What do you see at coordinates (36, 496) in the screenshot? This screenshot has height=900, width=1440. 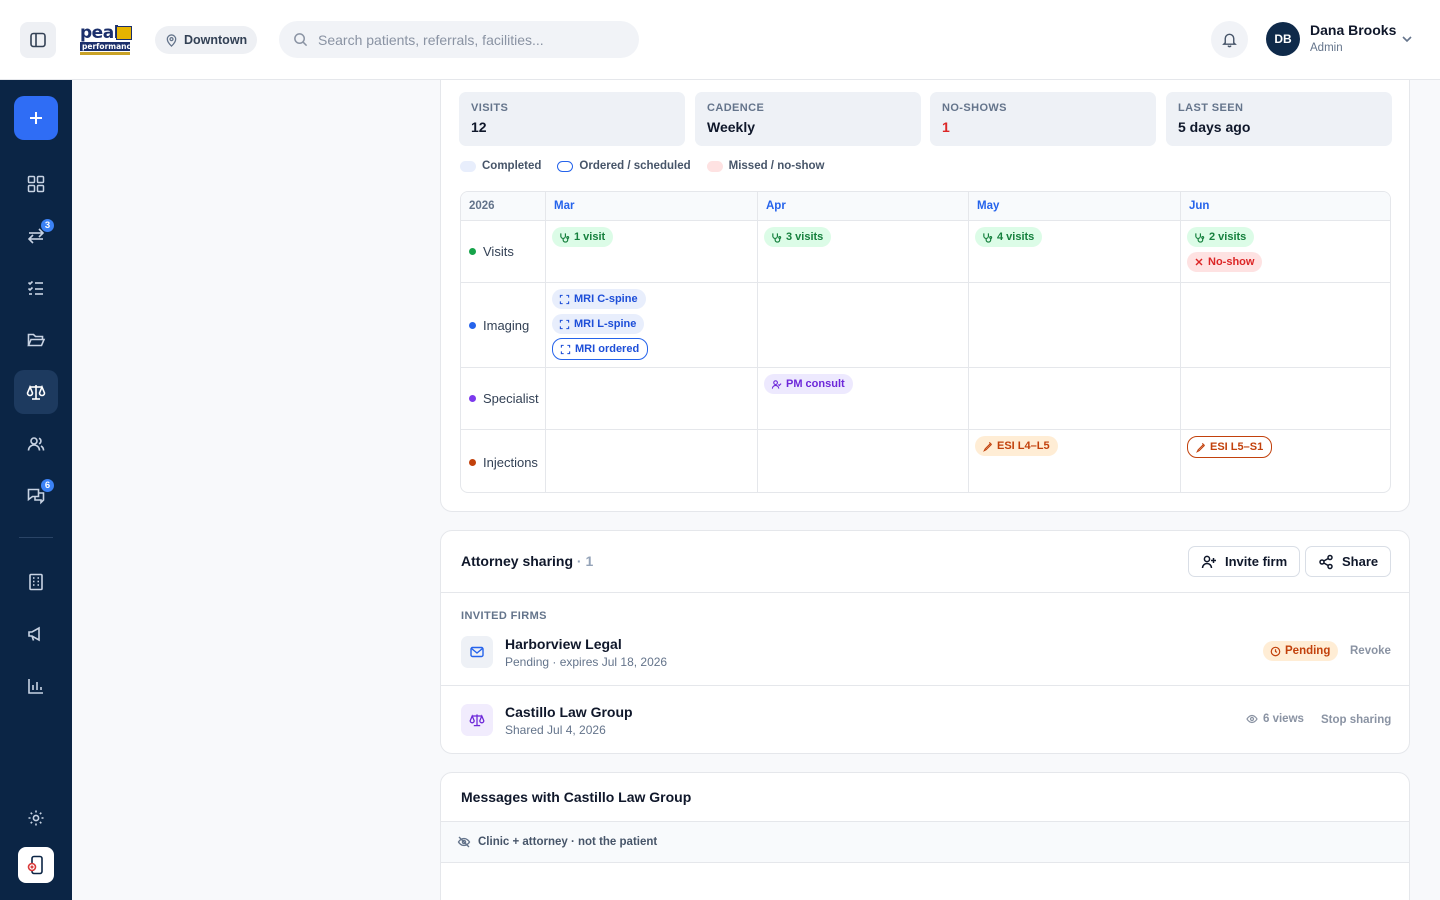 I see `sidebar-item-messages: 6` at bounding box center [36, 496].